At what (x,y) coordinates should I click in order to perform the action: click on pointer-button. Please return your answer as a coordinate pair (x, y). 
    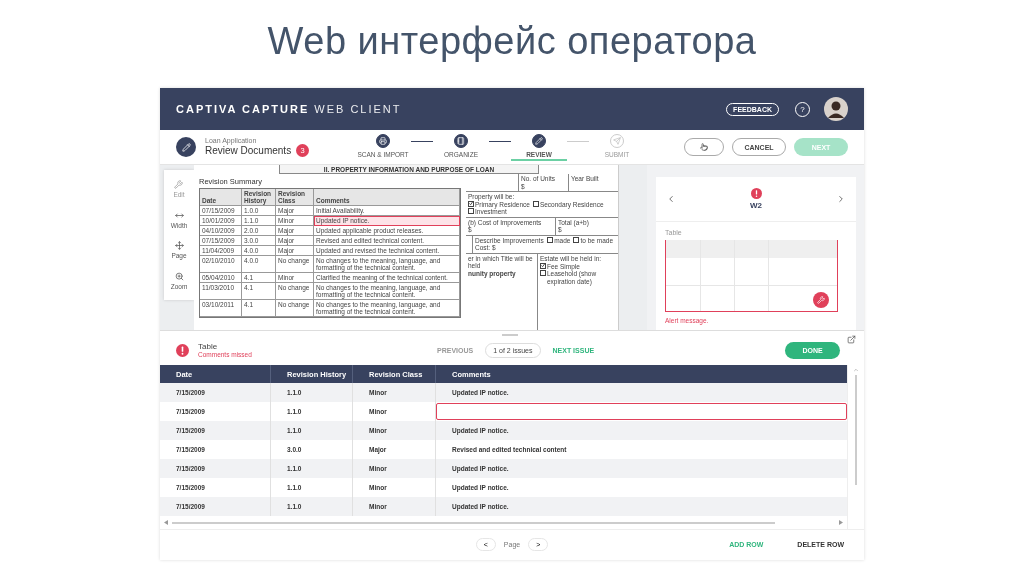
    Looking at the image, I should click on (704, 147).